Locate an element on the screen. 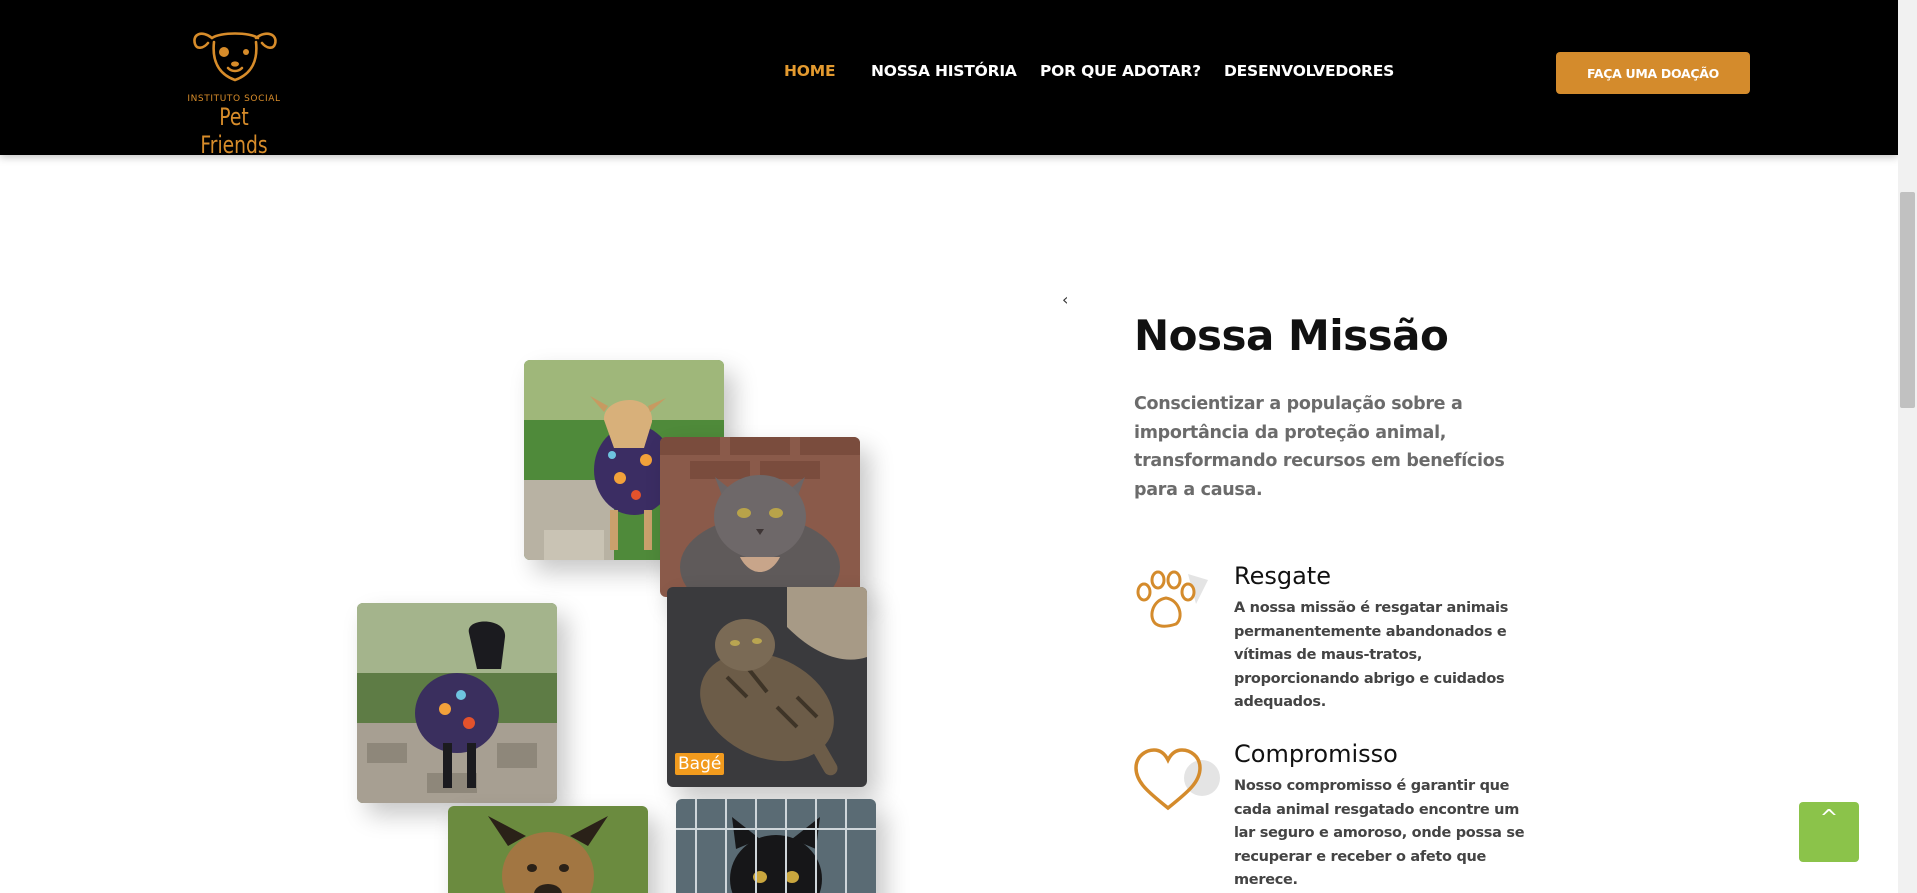 This screenshot has width=1917, height=893. feature-title-resgate: Resgate is located at coordinates (1282, 576).